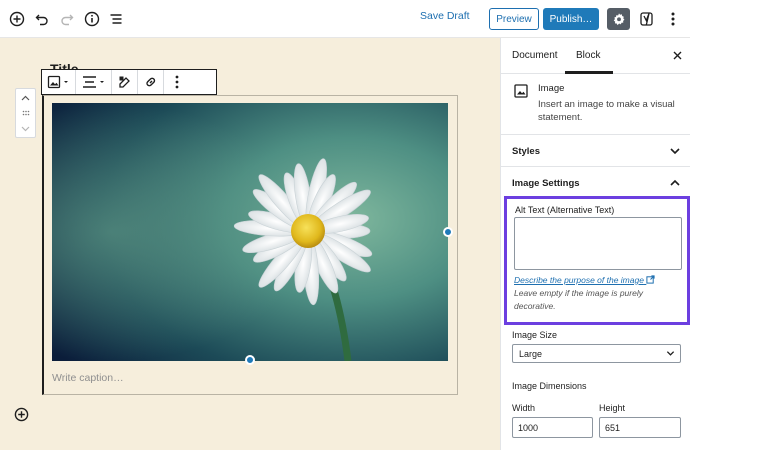  I want to click on edit-image-button, so click(125, 82).